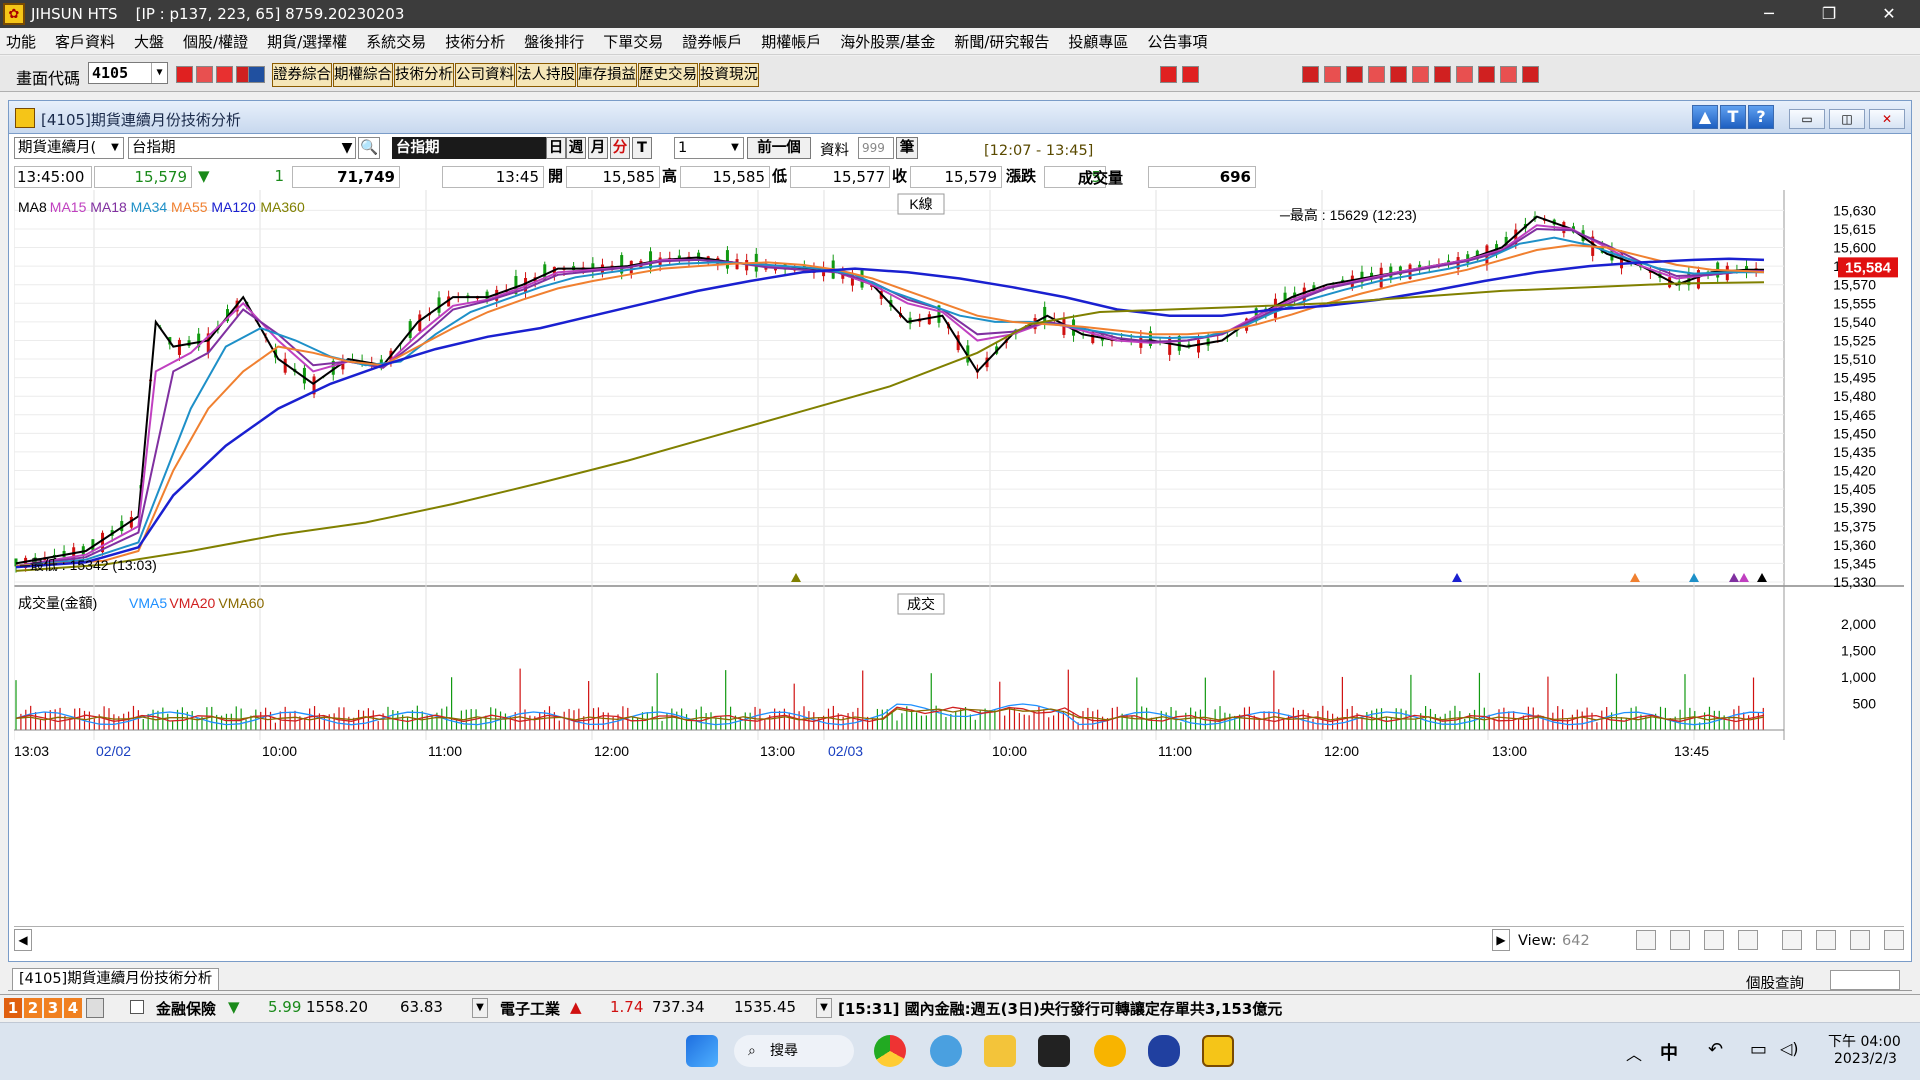 The height and width of the screenshot is (1080, 1920). I want to click on lock-icon, so click(95, 1008).